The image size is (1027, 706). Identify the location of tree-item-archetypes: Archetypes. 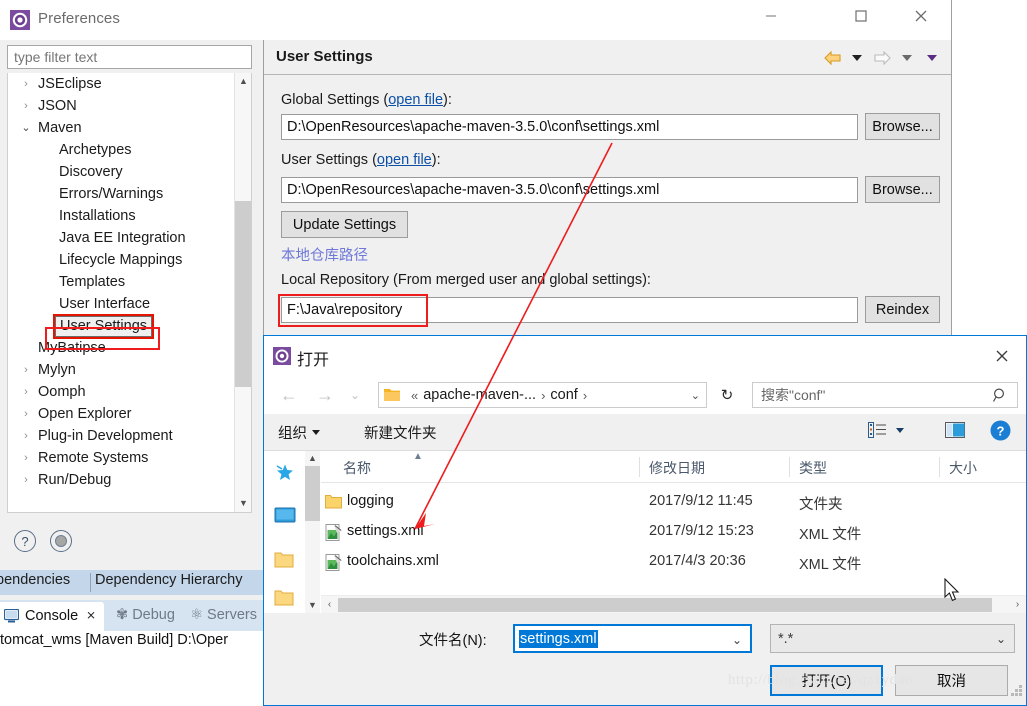
(121, 150).